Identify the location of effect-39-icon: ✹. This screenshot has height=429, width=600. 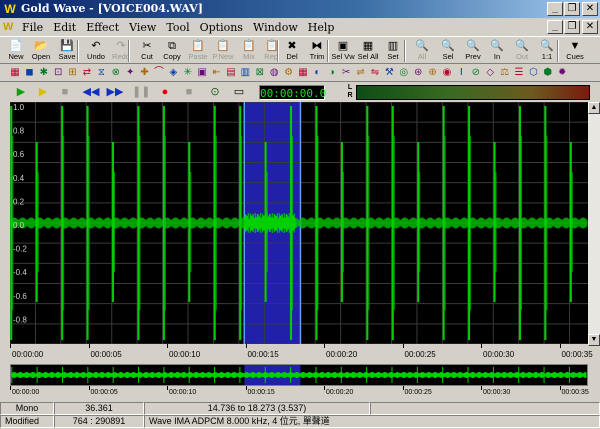
(562, 73).